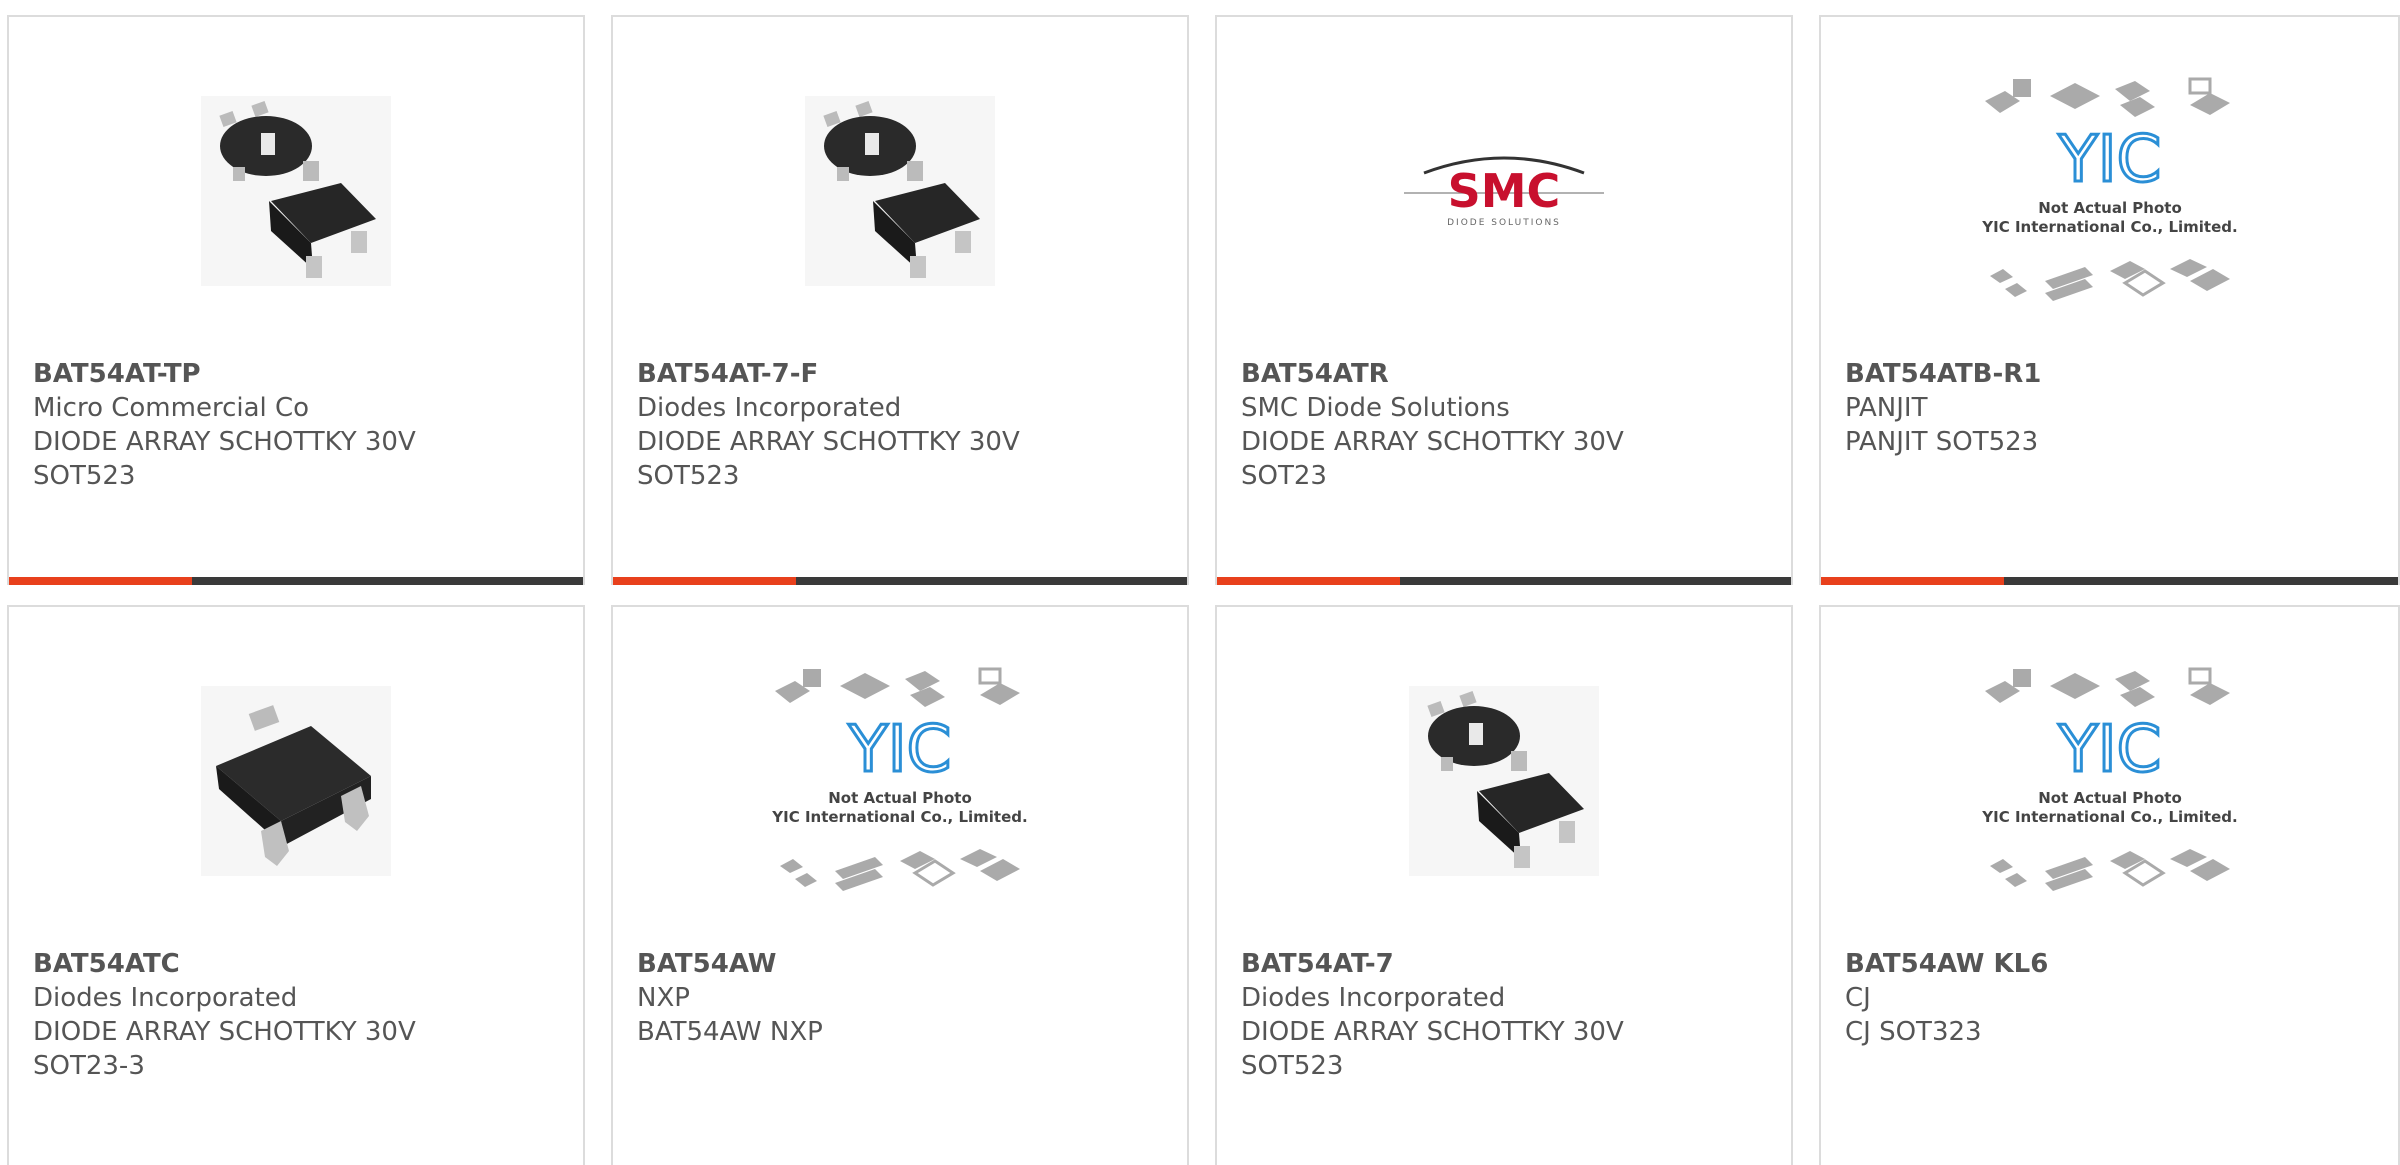 Image resolution: width=2400 pixels, height=1165 pixels. Describe the element at coordinates (1375, 408) in the screenshot. I see `manufacturer: SMC Diode Solutions` at that location.